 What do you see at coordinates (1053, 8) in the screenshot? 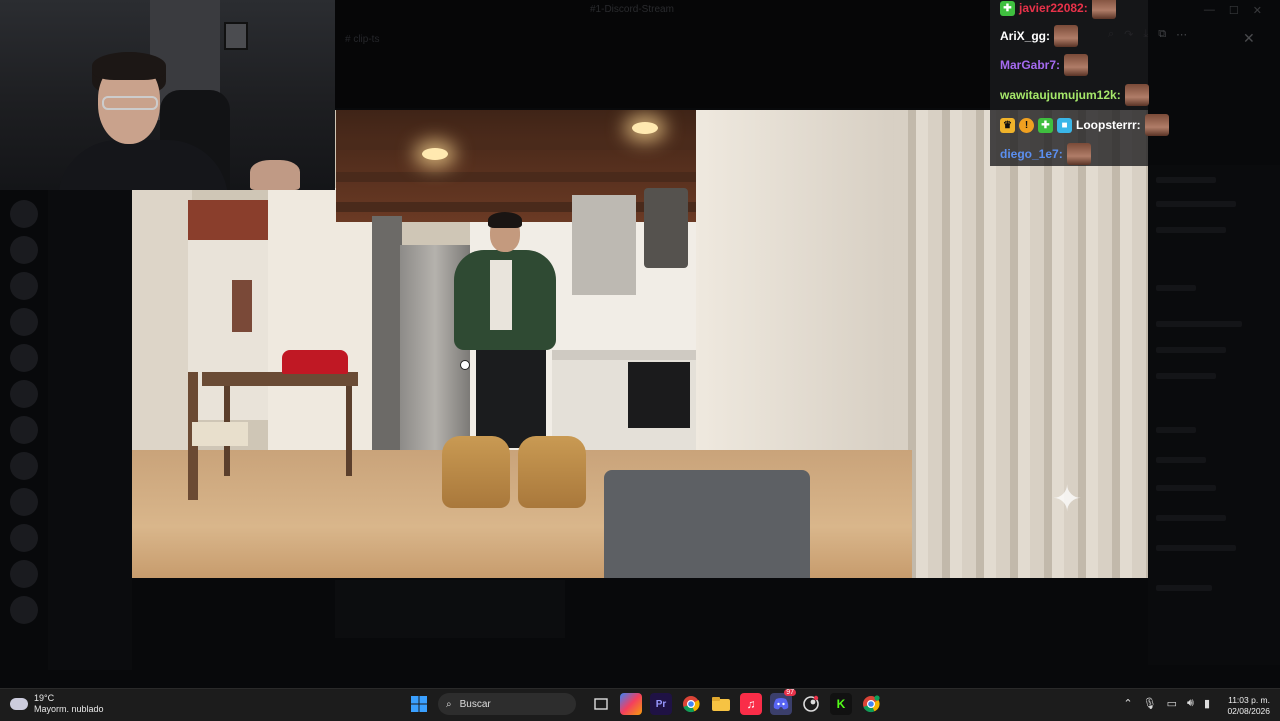
I see `chat-username: javier22082:` at bounding box center [1053, 8].